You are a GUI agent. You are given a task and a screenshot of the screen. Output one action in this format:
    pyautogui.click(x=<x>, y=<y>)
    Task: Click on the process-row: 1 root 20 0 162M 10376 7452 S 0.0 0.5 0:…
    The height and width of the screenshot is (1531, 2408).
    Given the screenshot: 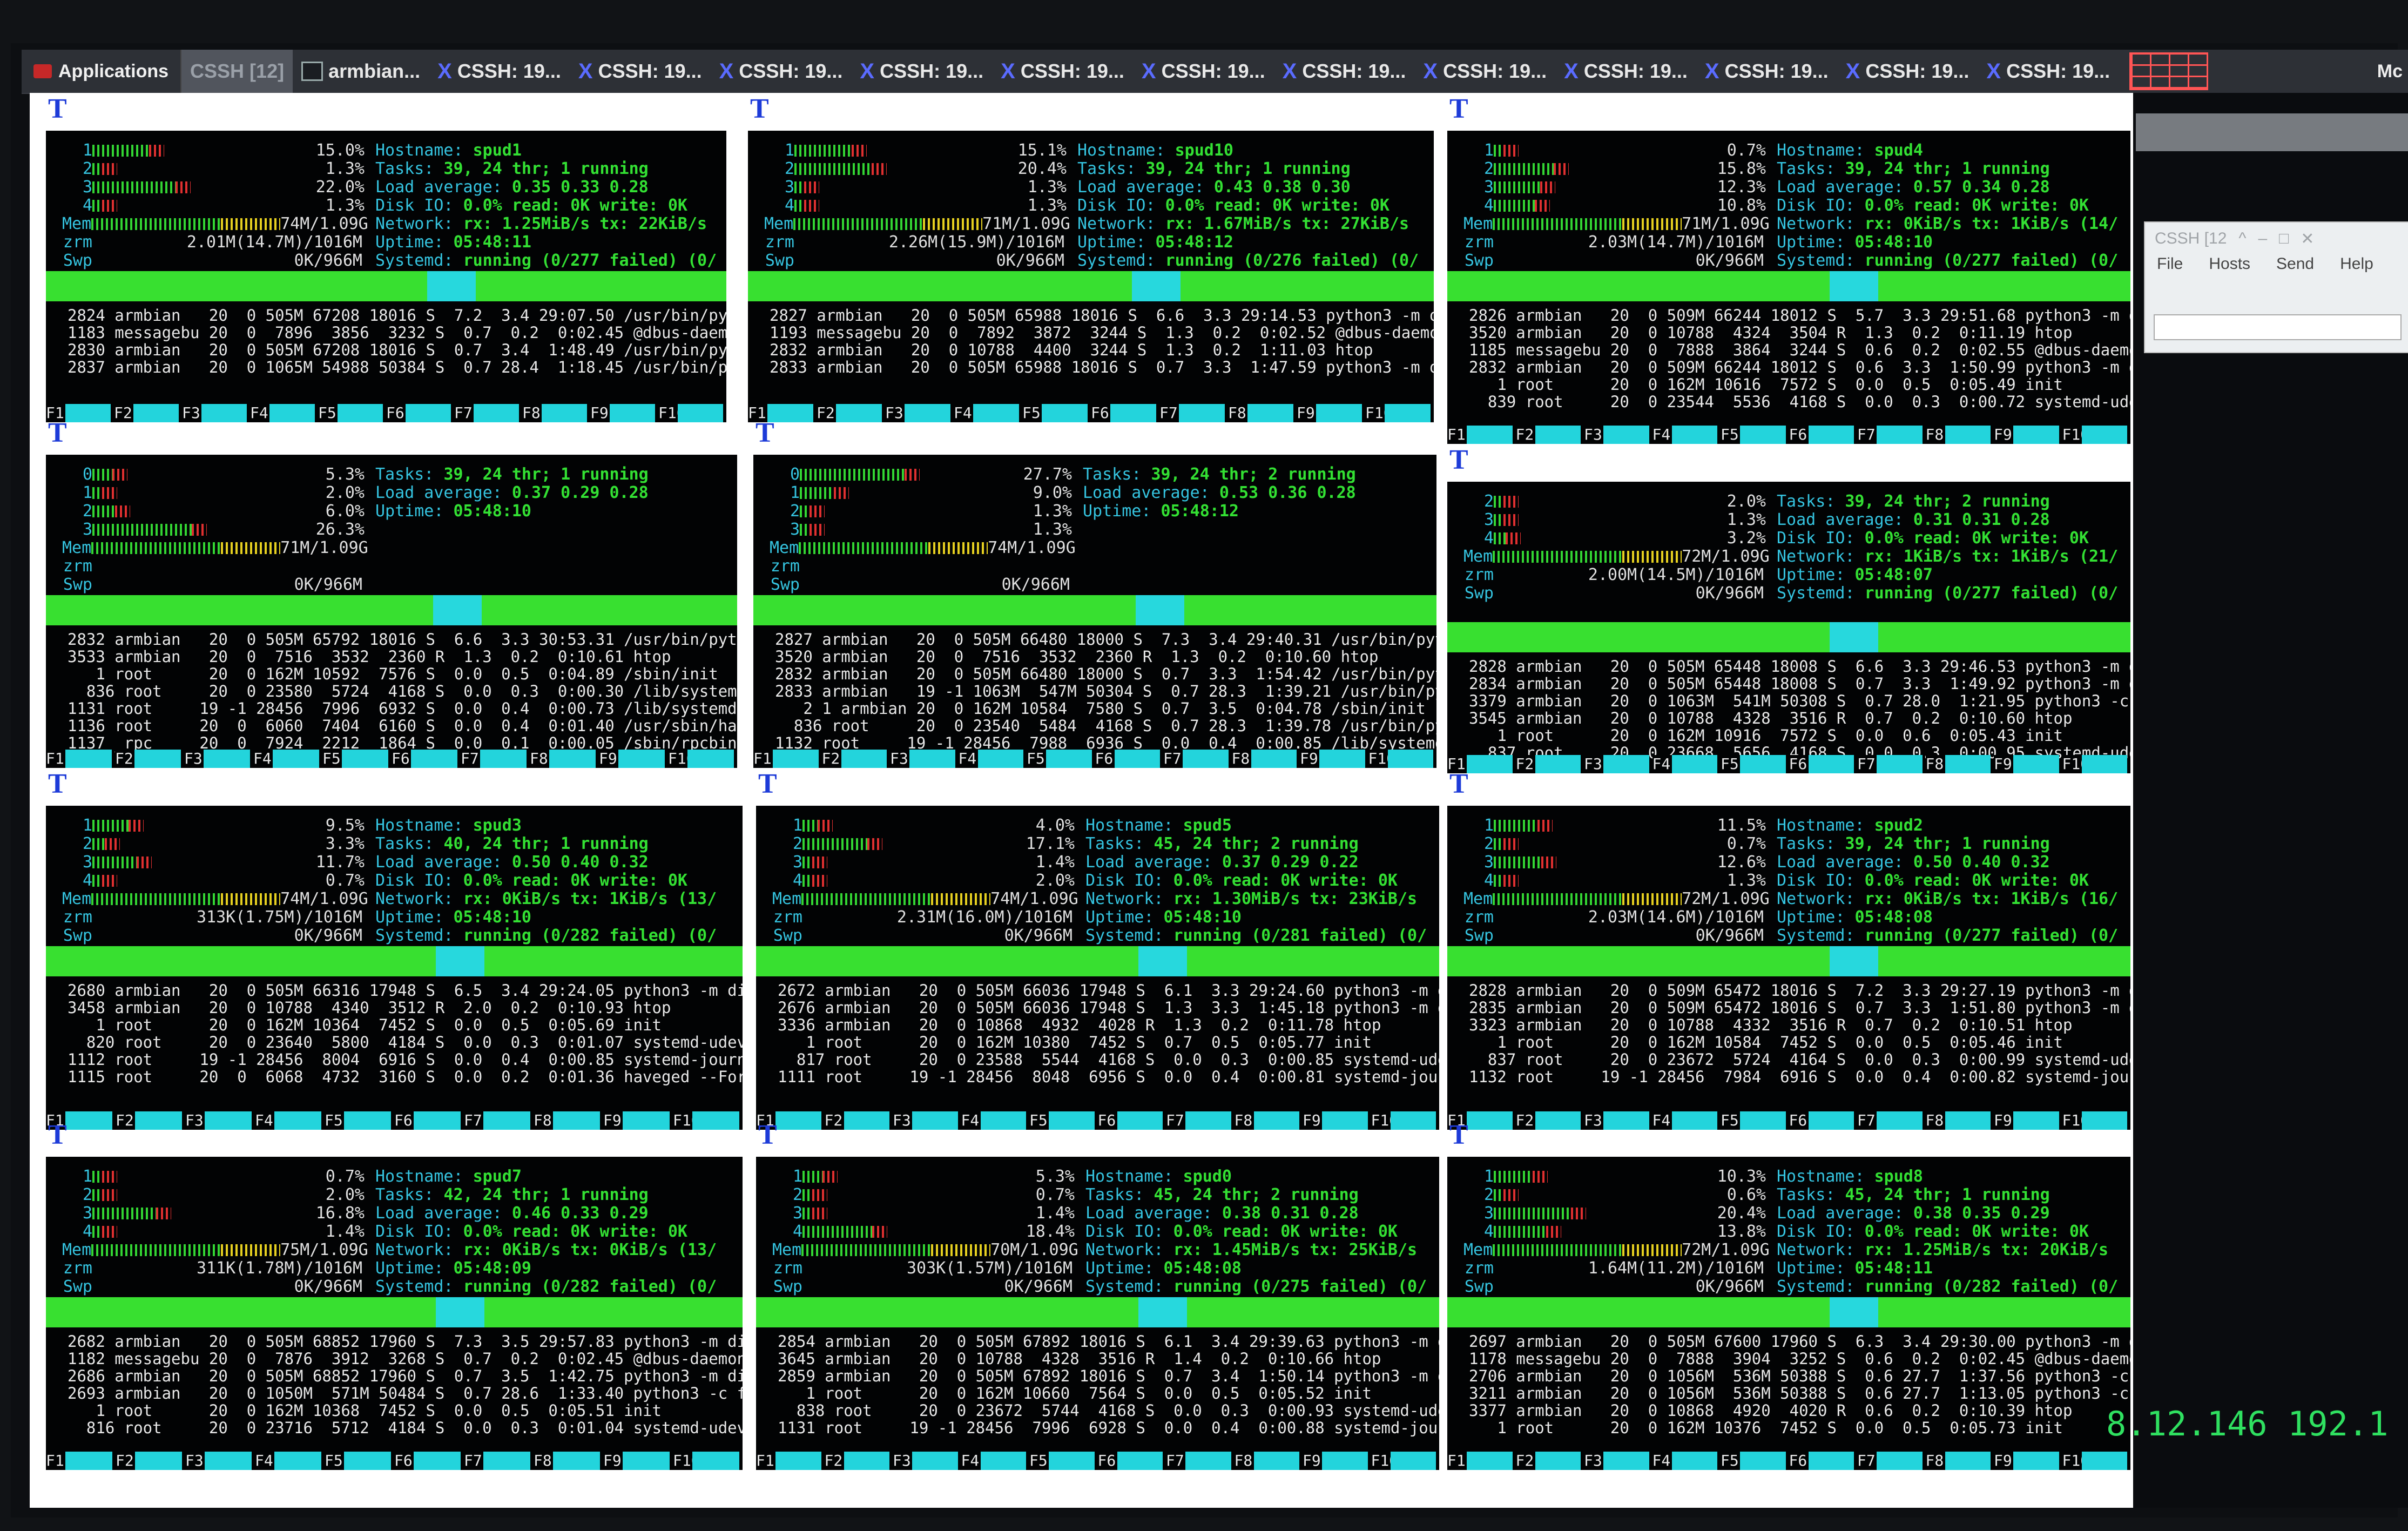 What is the action you would take?
    pyautogui.click(x=1799, y=1427)
    